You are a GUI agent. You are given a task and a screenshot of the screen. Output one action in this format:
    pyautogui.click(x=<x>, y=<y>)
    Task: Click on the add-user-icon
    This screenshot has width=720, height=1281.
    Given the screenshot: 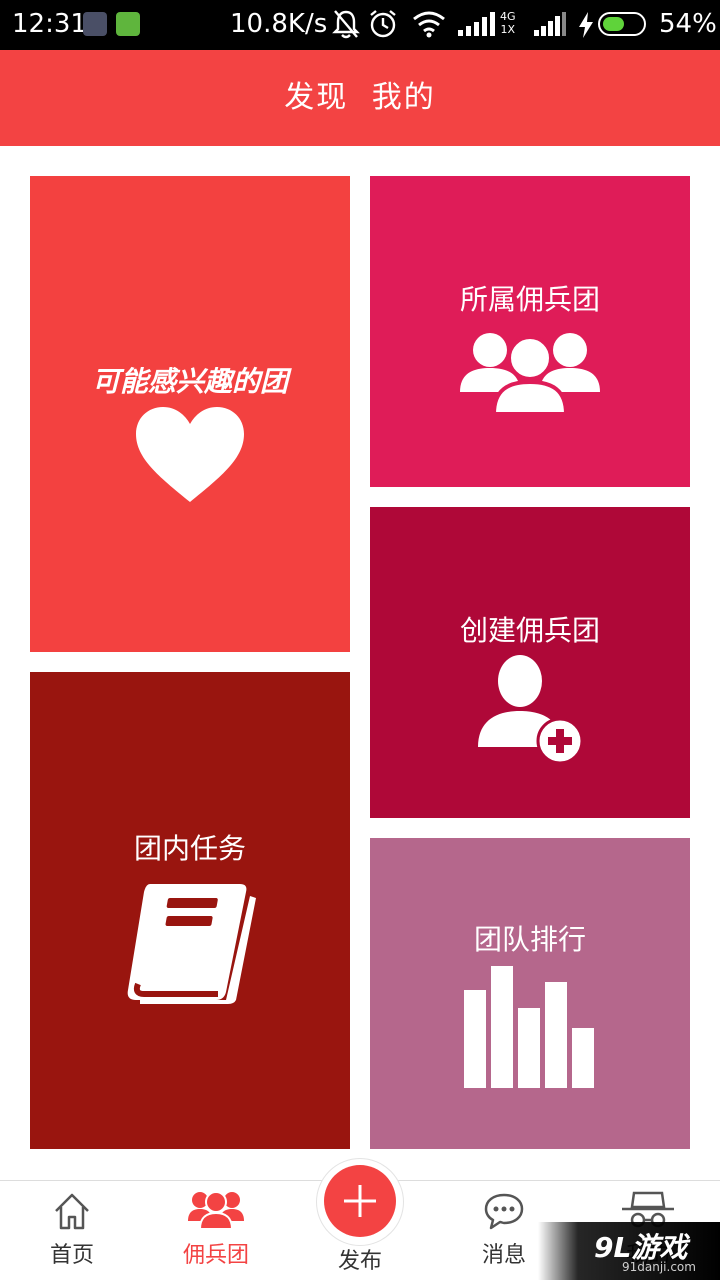 What is the action you would take?
    pyautogui.click(x=531, y=709)
    